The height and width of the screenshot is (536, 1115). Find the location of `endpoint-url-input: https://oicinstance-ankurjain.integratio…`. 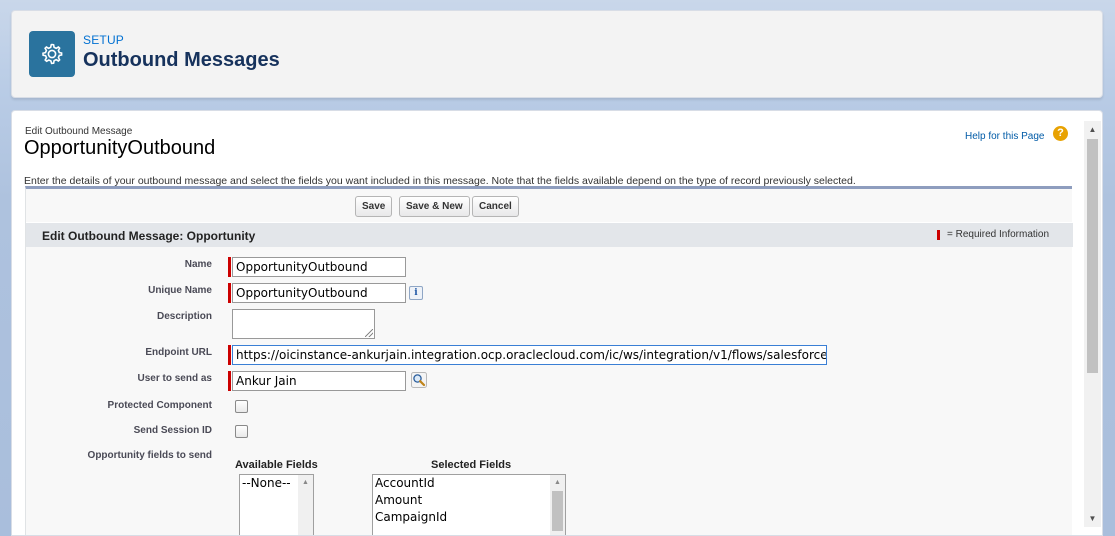

endpoint-url-input: https://oicinstance-ankurjain.integratio… is located at coordinates (529, 355).